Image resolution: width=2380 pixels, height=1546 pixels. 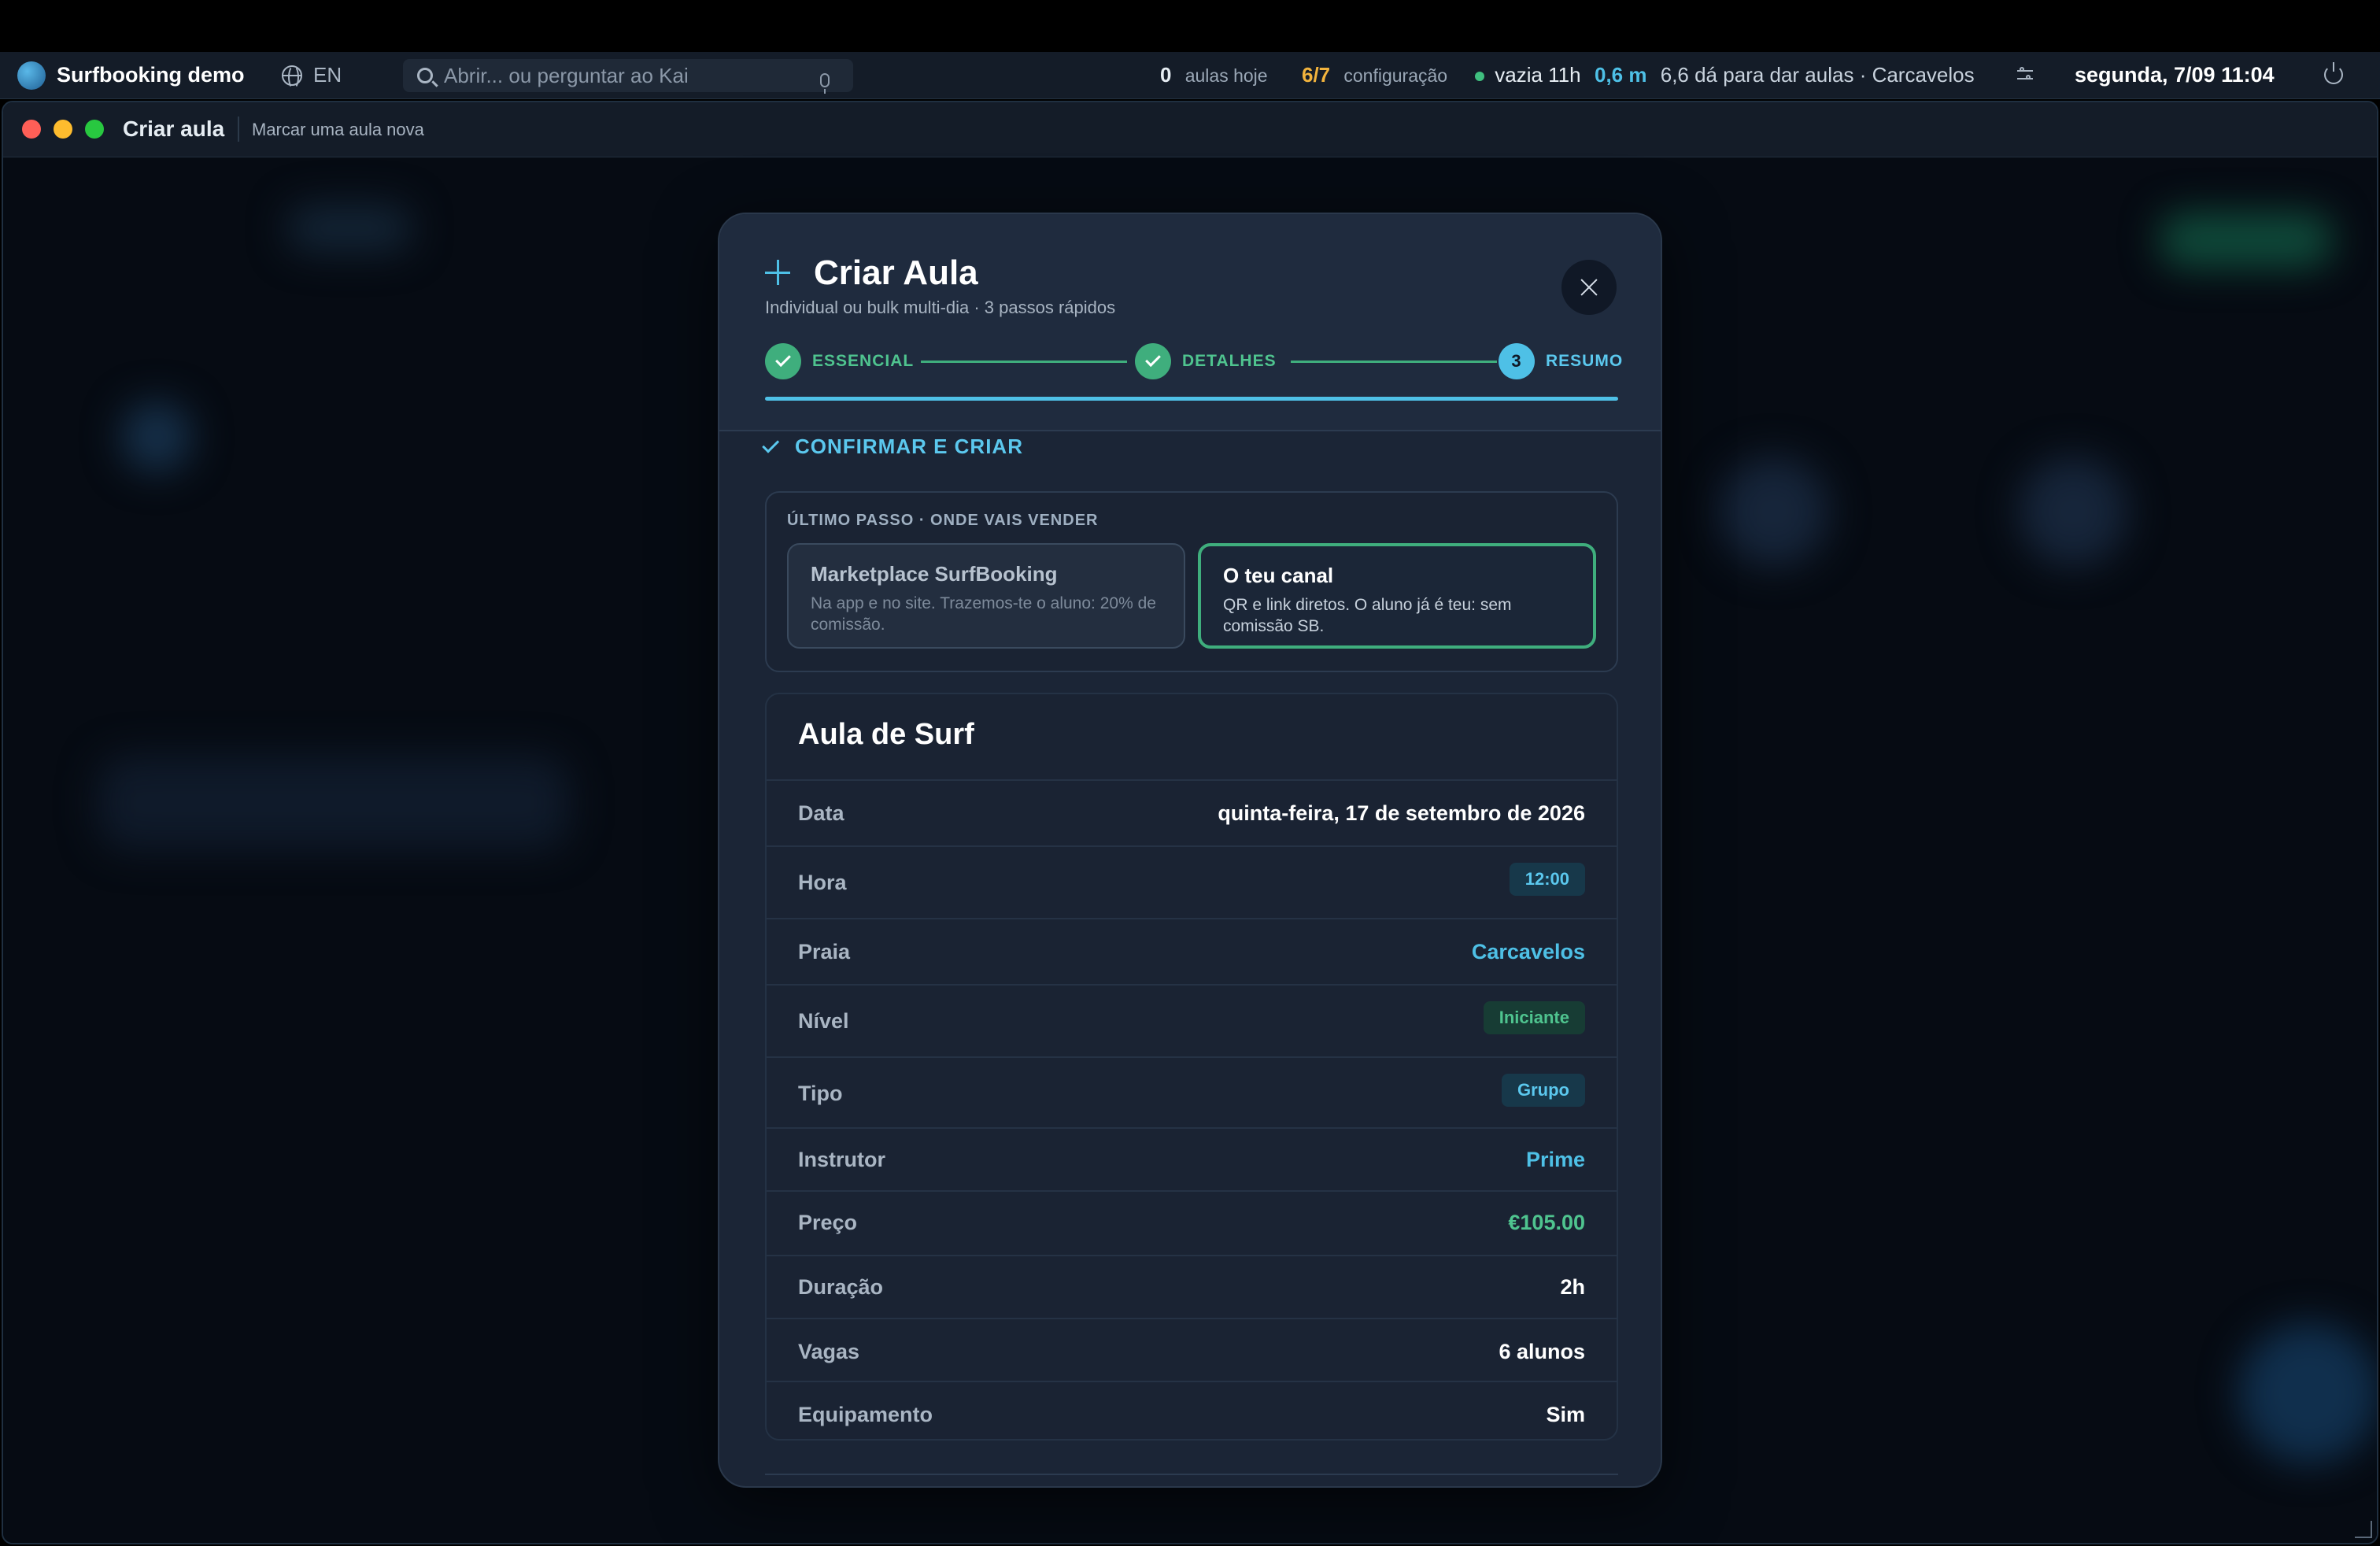 What do you see at coordinates (1166, 75) in the screenshot?
I see `lessons-today-count: 0` at bounding box center [1166, 75].